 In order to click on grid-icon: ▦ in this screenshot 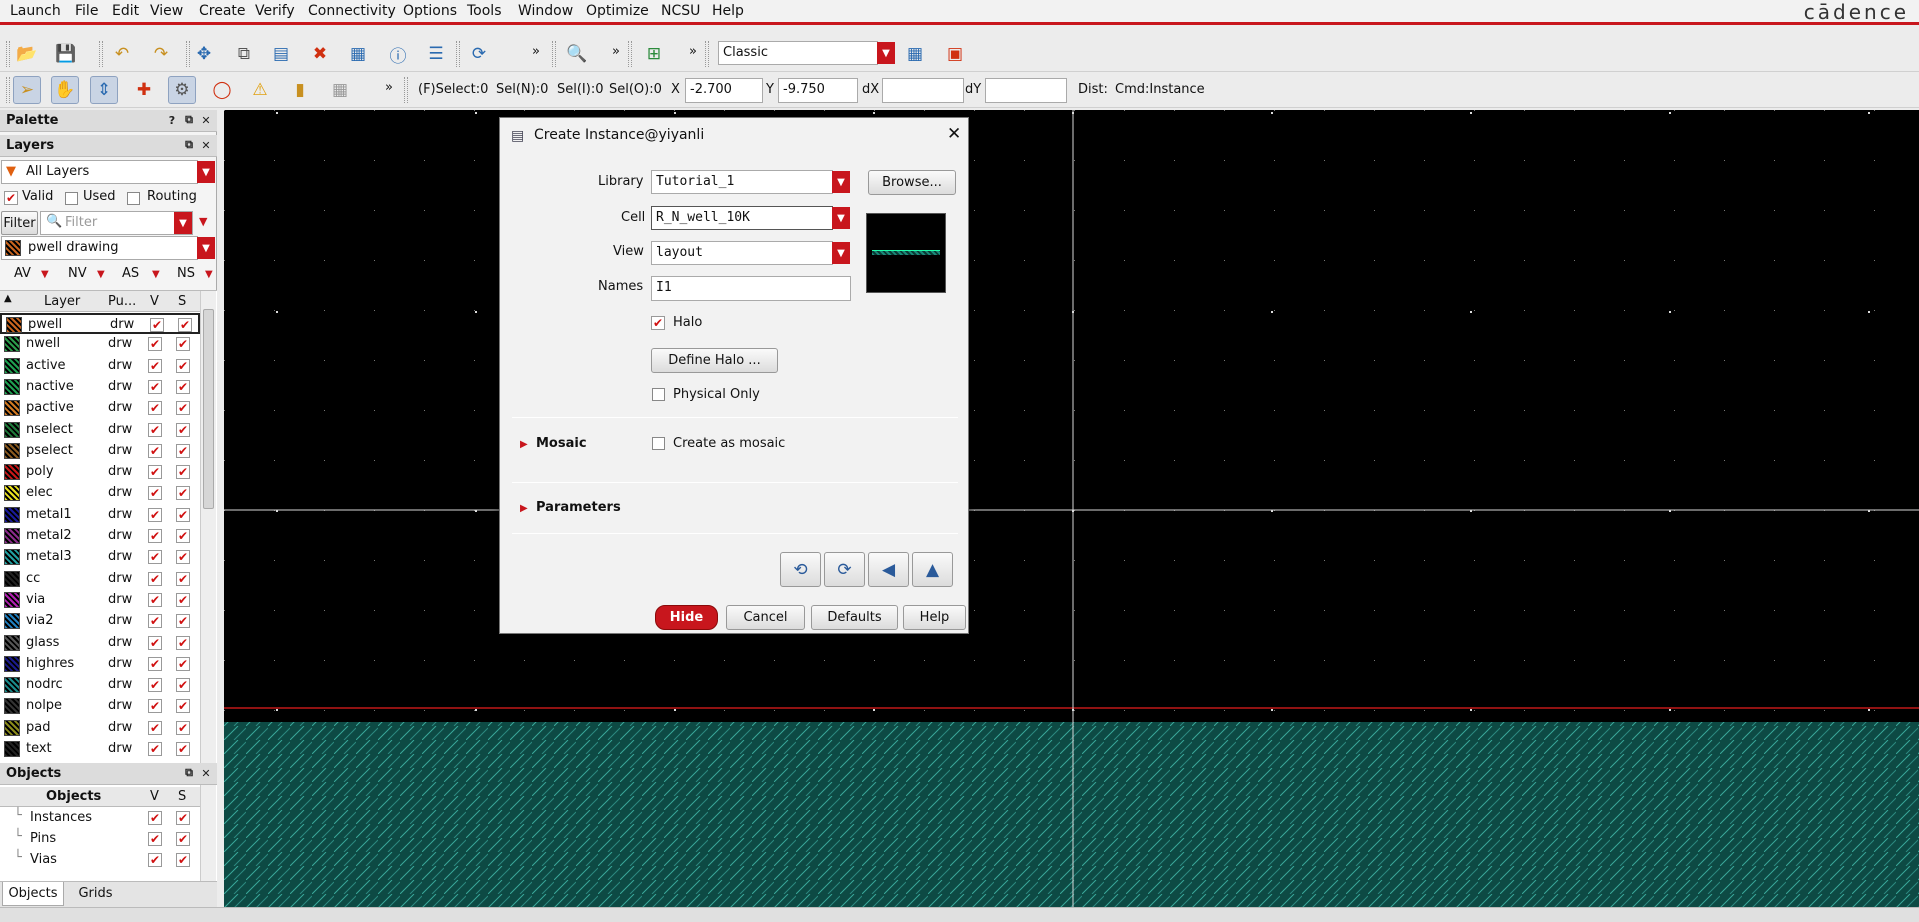, I will do `click(340, 90)`.